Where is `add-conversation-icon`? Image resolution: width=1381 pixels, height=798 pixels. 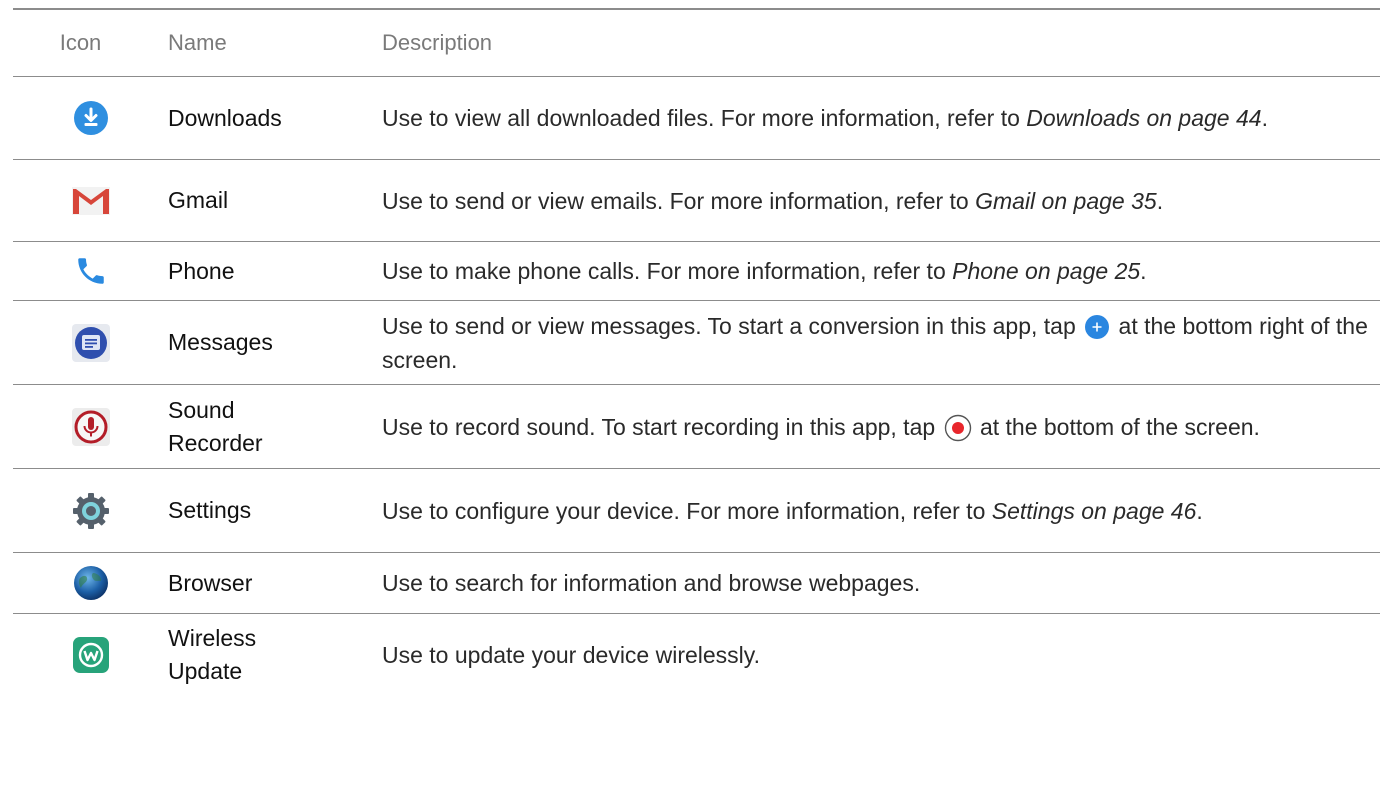 add-conversation-icon is located at coordinates (1097, 327).